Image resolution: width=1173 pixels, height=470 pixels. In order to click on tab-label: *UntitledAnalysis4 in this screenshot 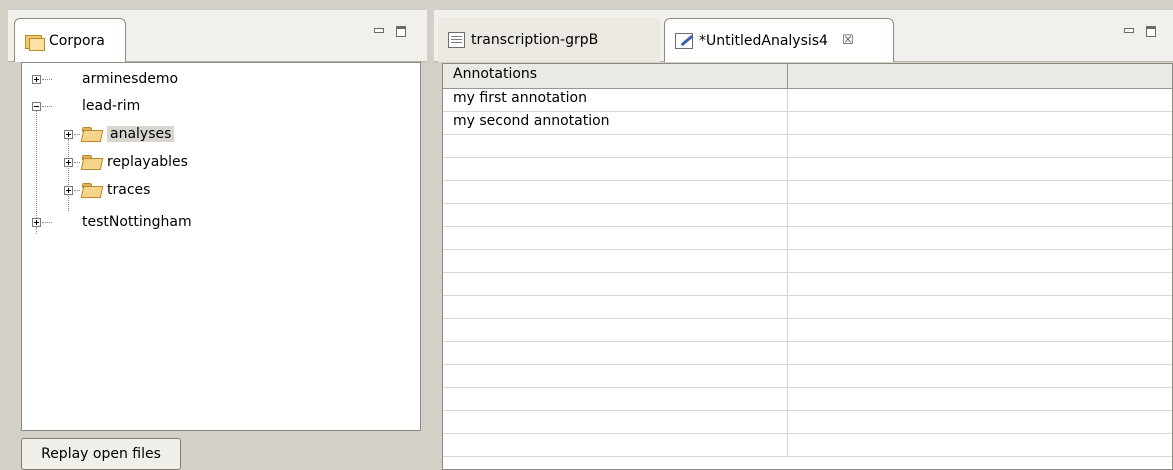, I will do `click(763, 40)`.